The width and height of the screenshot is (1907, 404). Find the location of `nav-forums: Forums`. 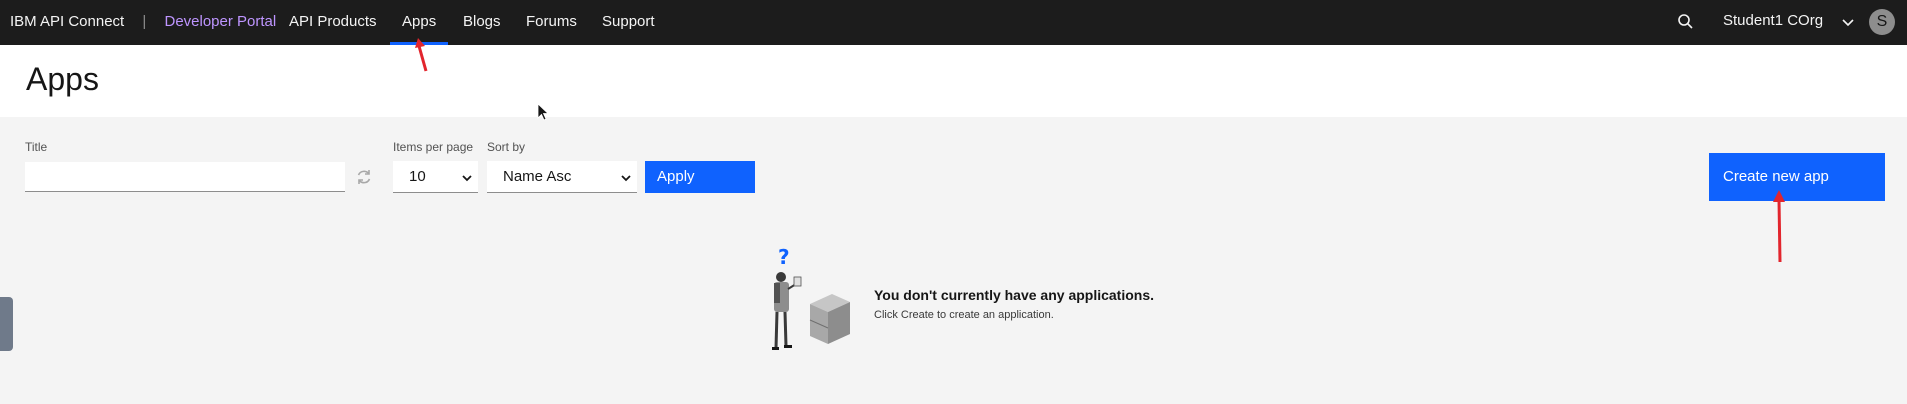

nav-forums: Forums is located at coordinates (551, 22).